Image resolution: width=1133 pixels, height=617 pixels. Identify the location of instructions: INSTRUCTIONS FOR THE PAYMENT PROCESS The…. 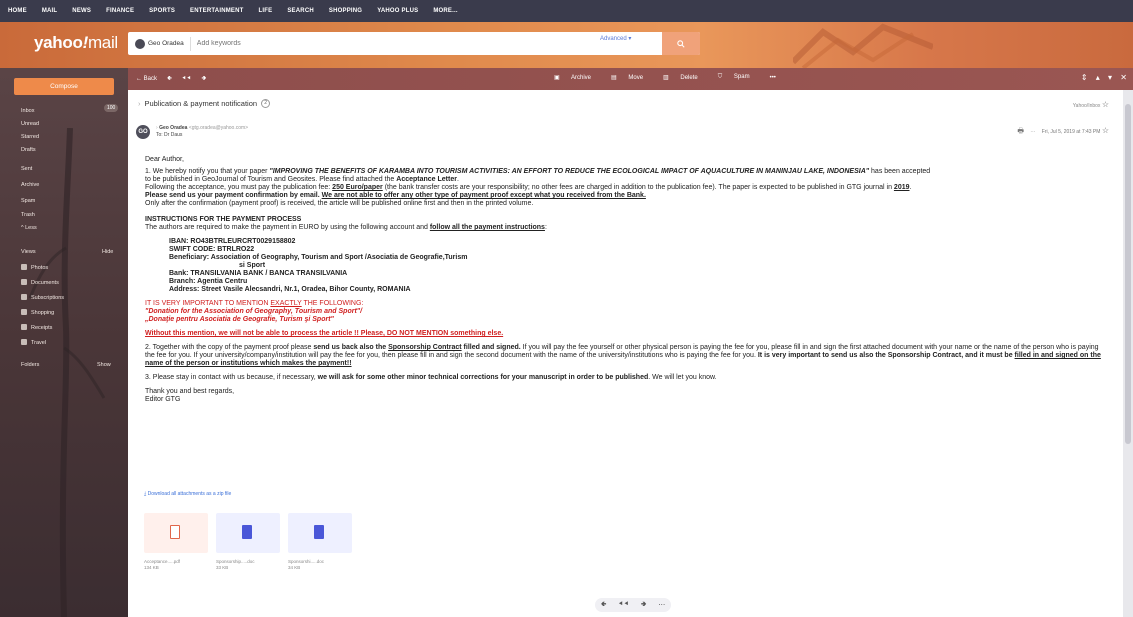
(346, 223).